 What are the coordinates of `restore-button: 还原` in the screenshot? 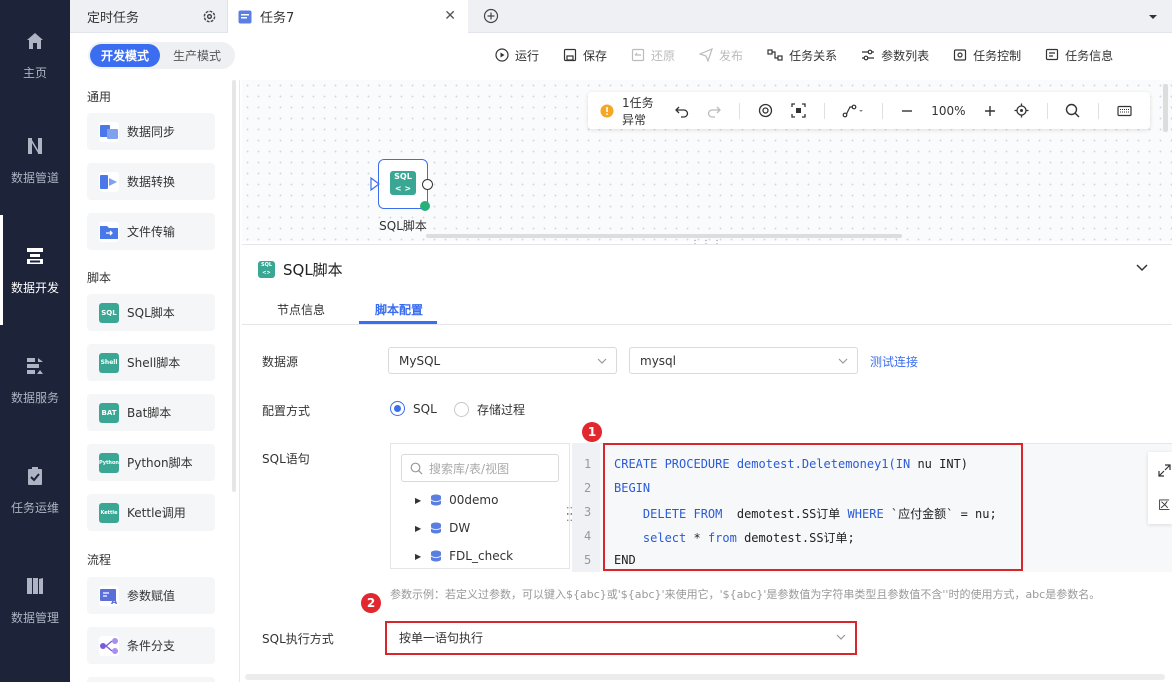 It's located at (653, 55).